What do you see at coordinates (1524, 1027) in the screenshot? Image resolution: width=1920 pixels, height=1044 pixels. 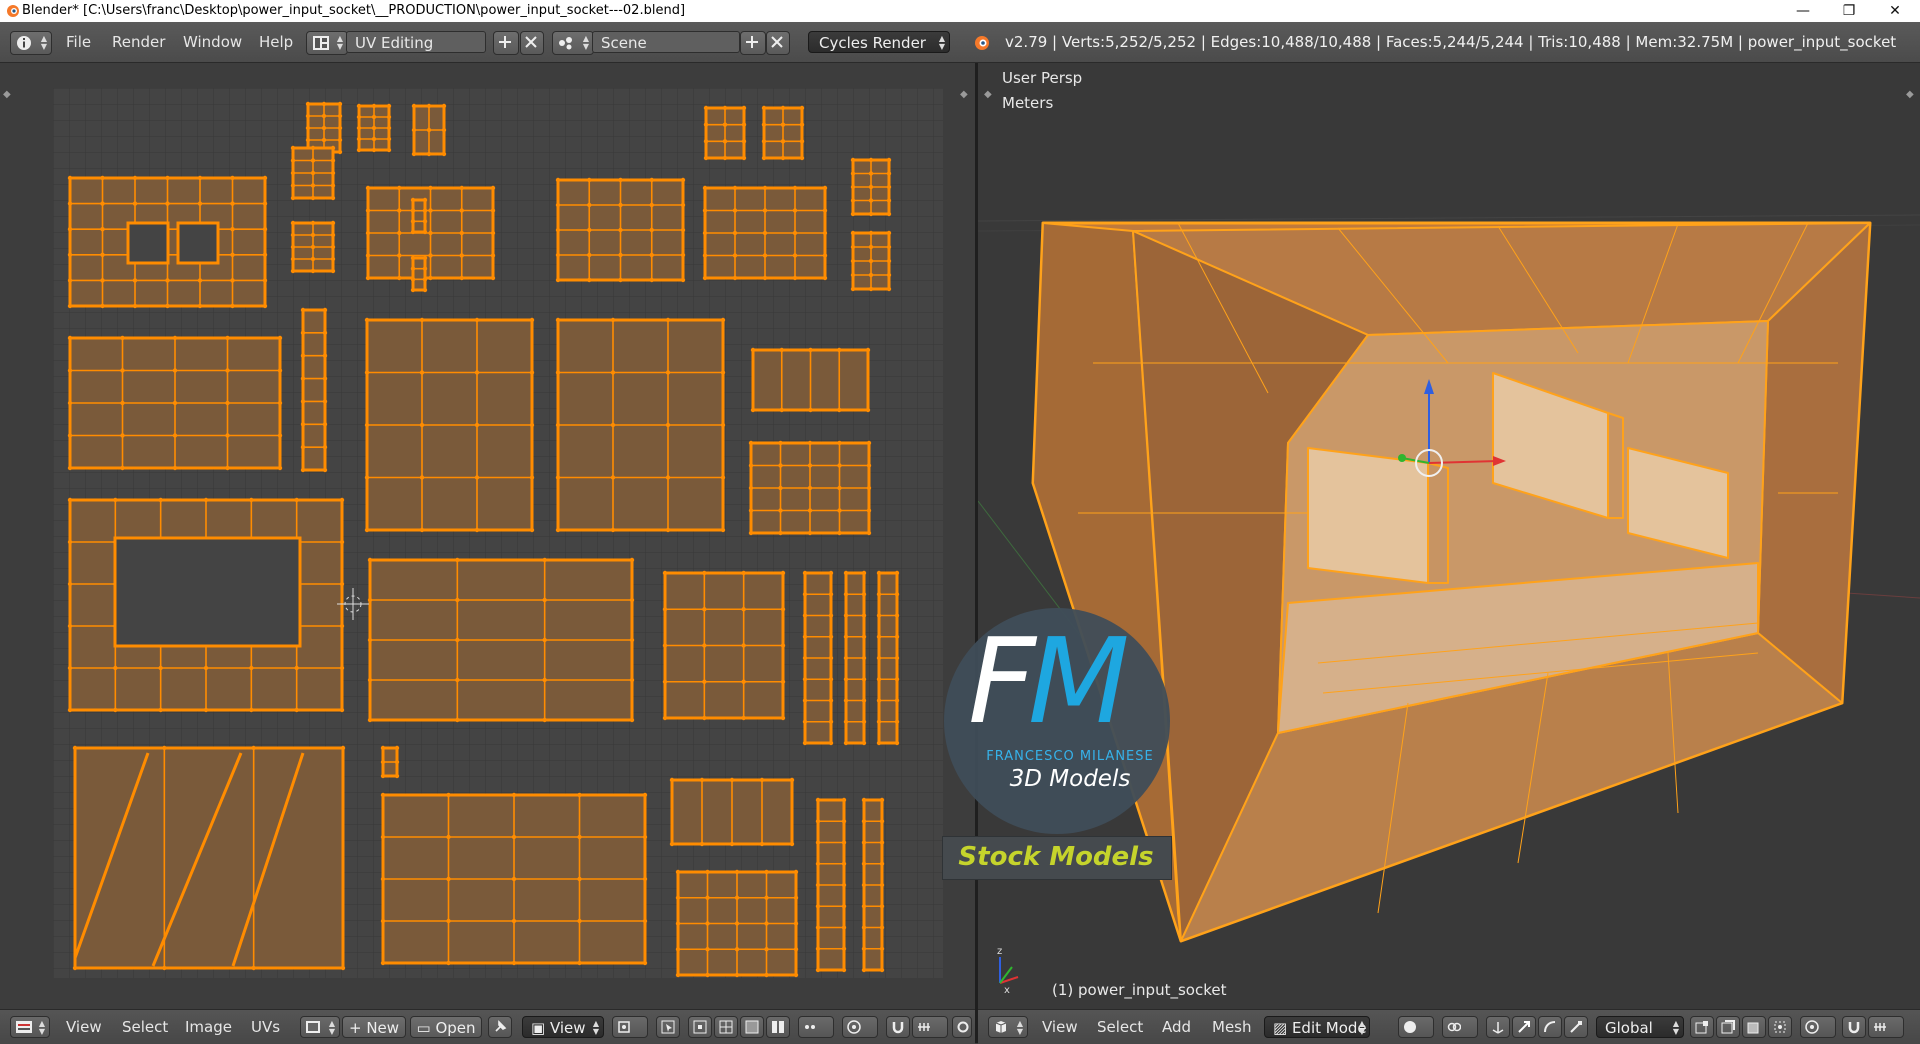 I see `translate-manipulator-button` at bounding box center [1524, 1027].